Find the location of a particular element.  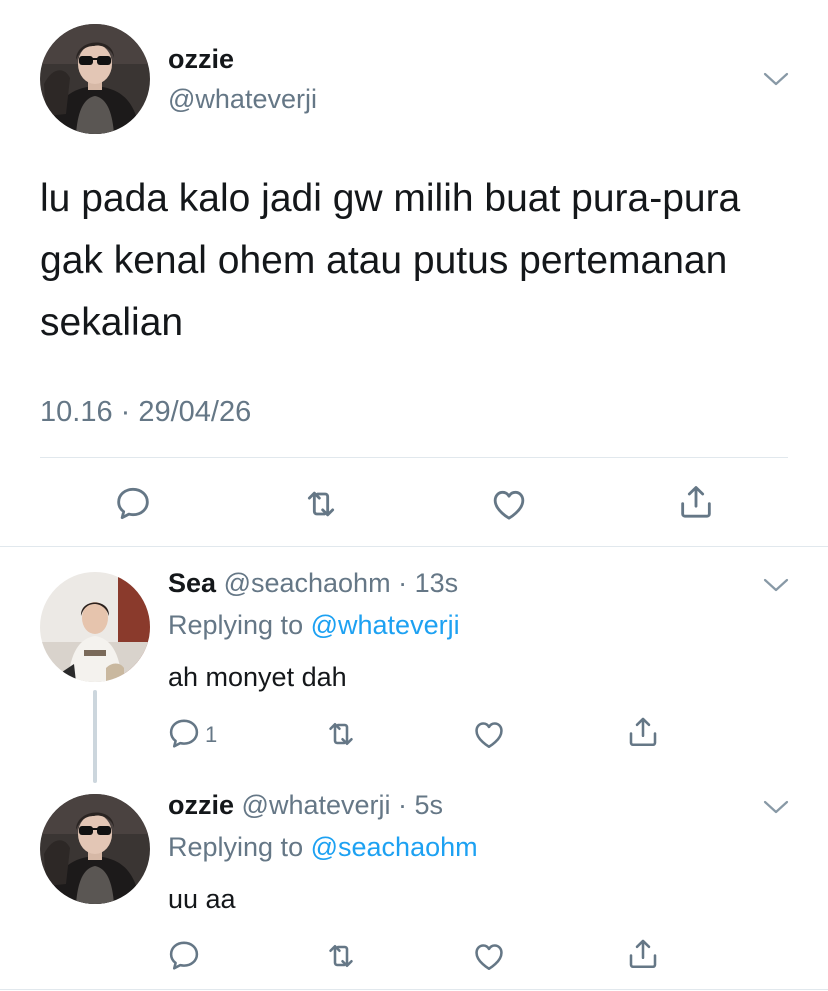

replying-to: Replying to @seachaohm is located at coordinates (323, 847).